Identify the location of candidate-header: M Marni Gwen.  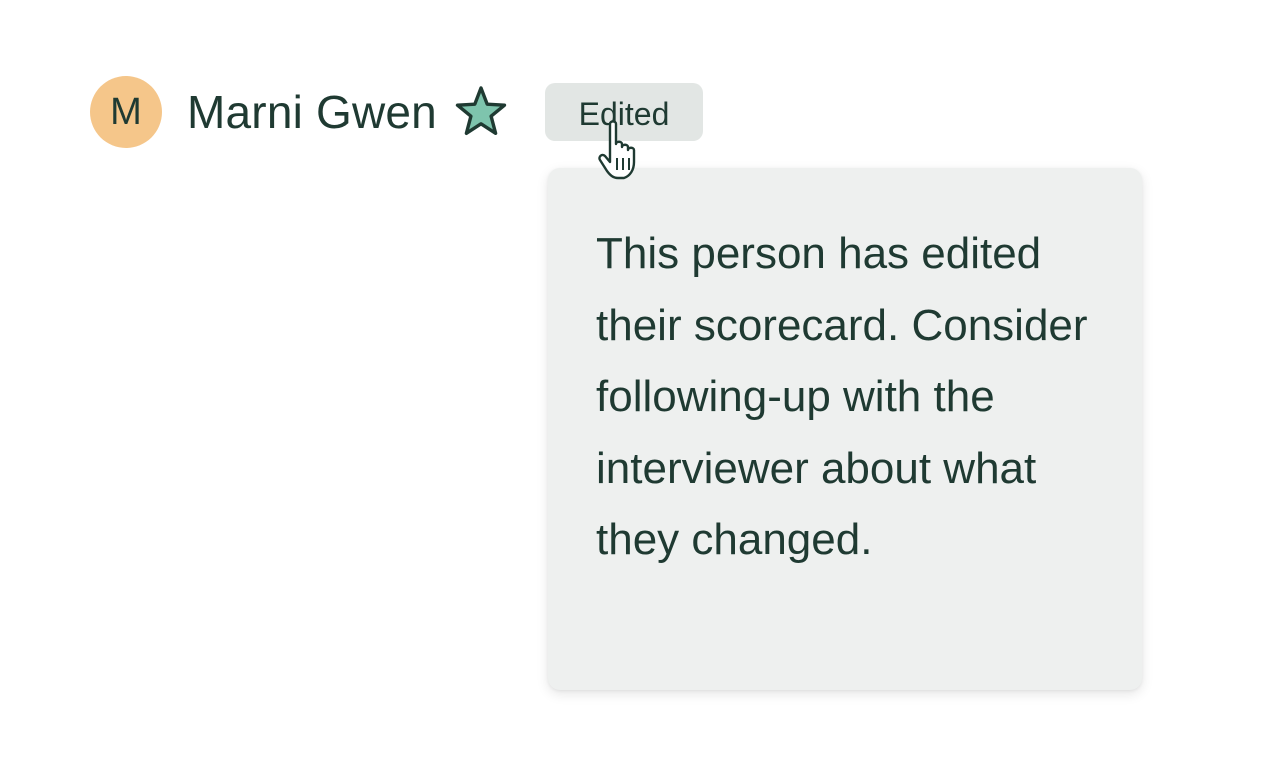
(299, 112).